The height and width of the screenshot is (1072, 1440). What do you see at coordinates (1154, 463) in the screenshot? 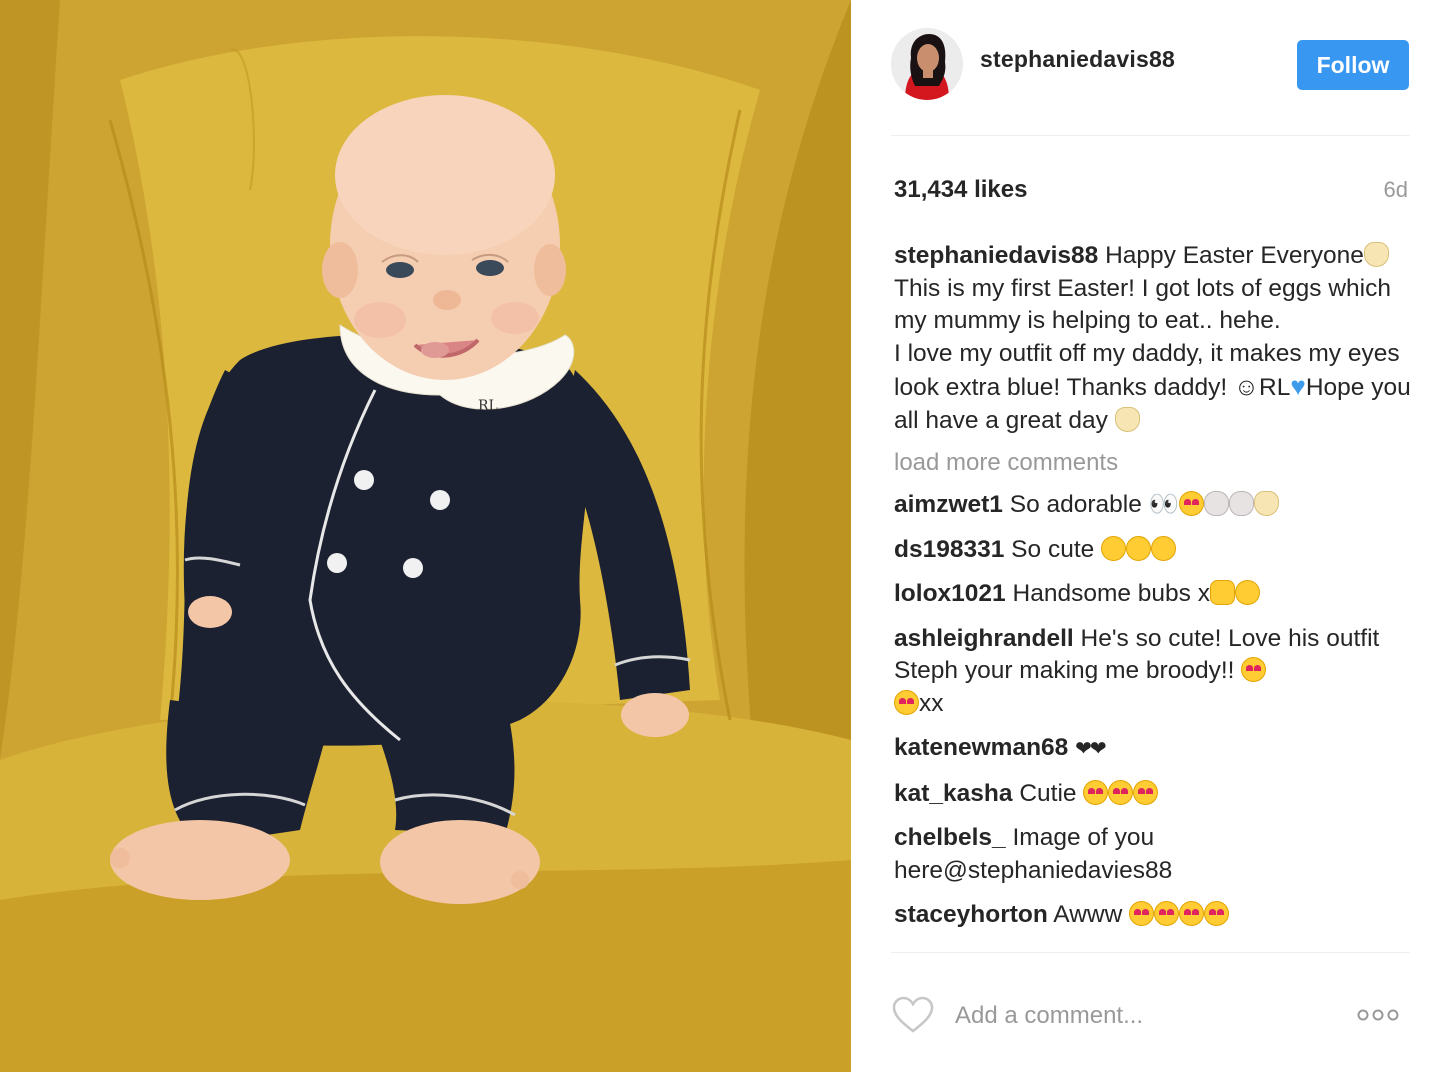
I see `load-more-comments-link: load more comments` at bounding box center [1154, 463].